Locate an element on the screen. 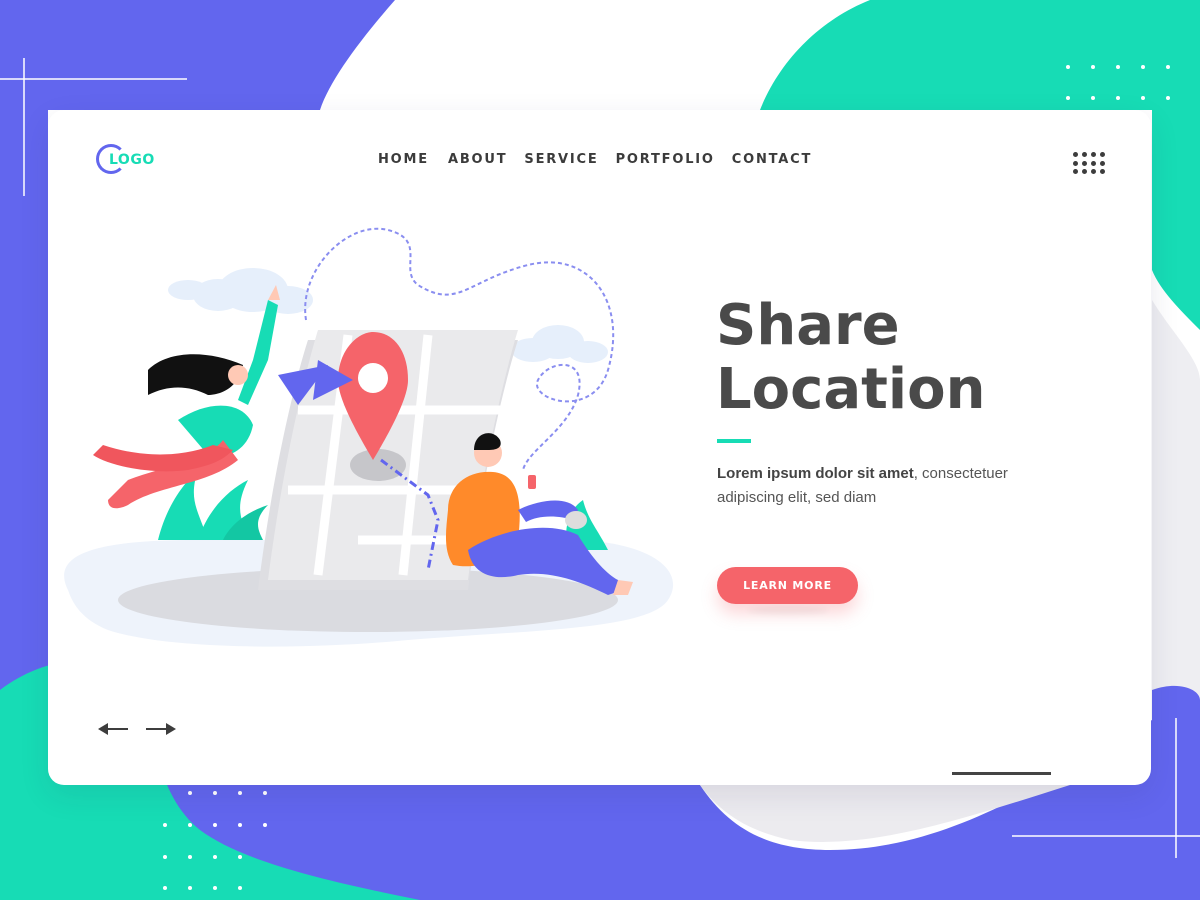 The image size is (1200, 900). hero-title: Share Location is located at coordinates (916, 358).